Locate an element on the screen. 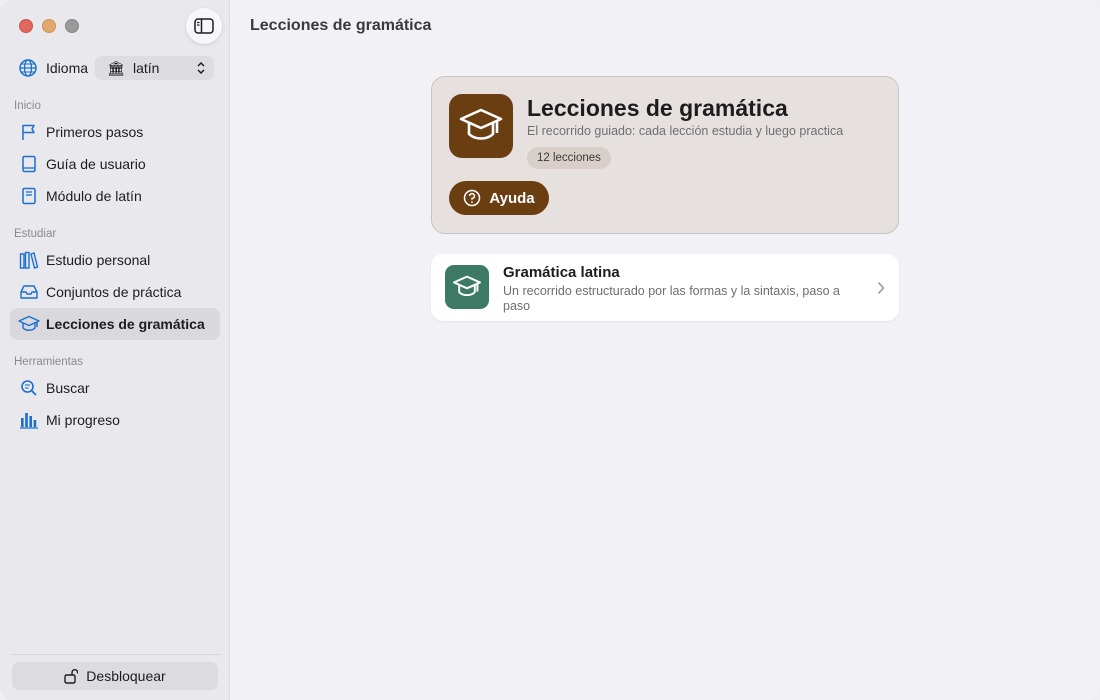  sidebar-item-estudio-personal: Estudio personal is located at coordinates (115, 260).